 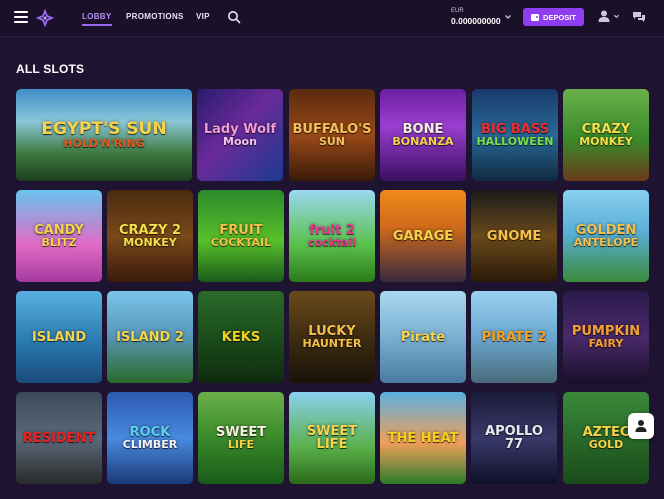 I want to click on nav-vip: VIP, so click(x=203, y=16).